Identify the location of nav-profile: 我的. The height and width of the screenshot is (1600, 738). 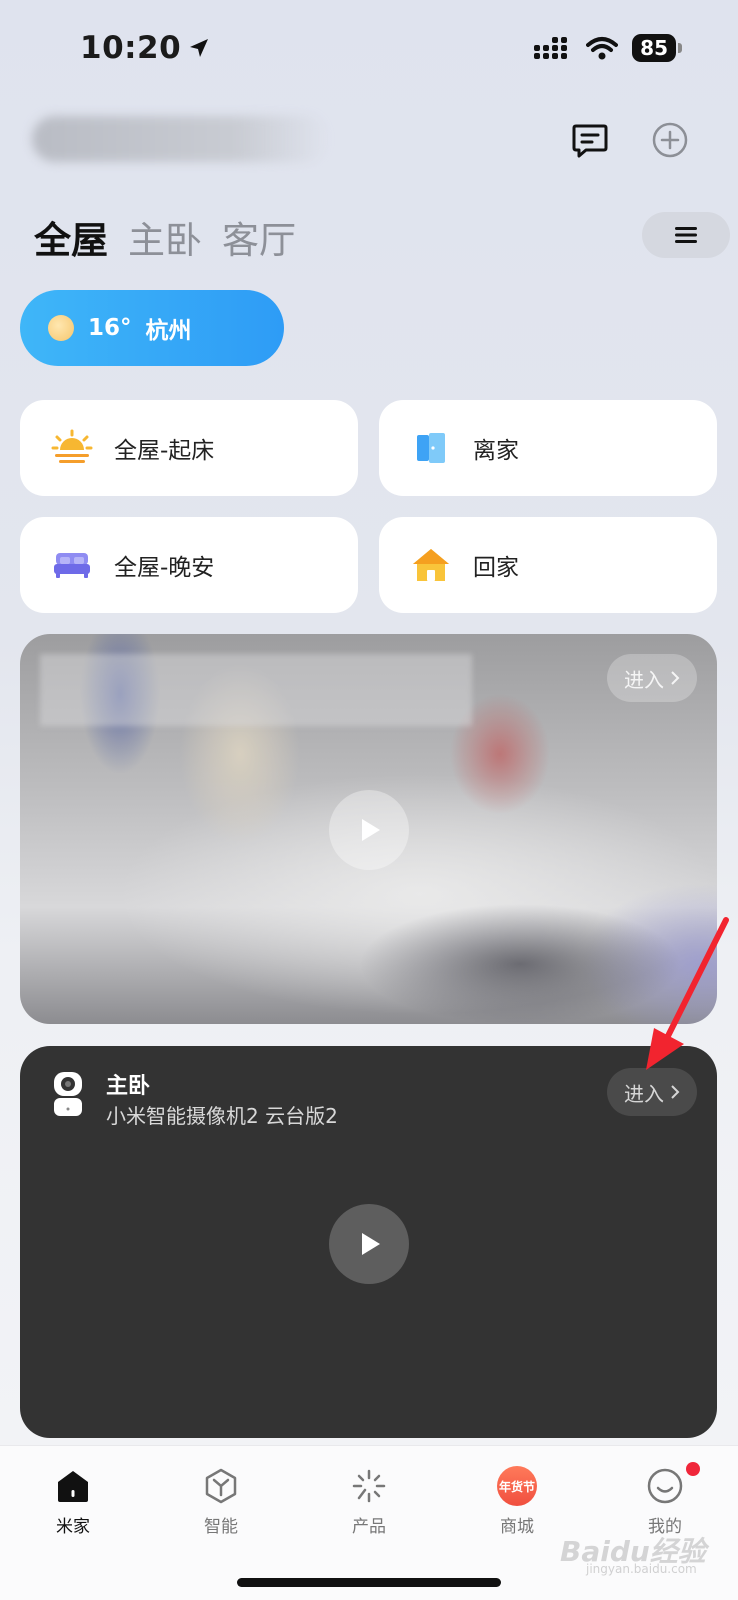
(665, 1499).